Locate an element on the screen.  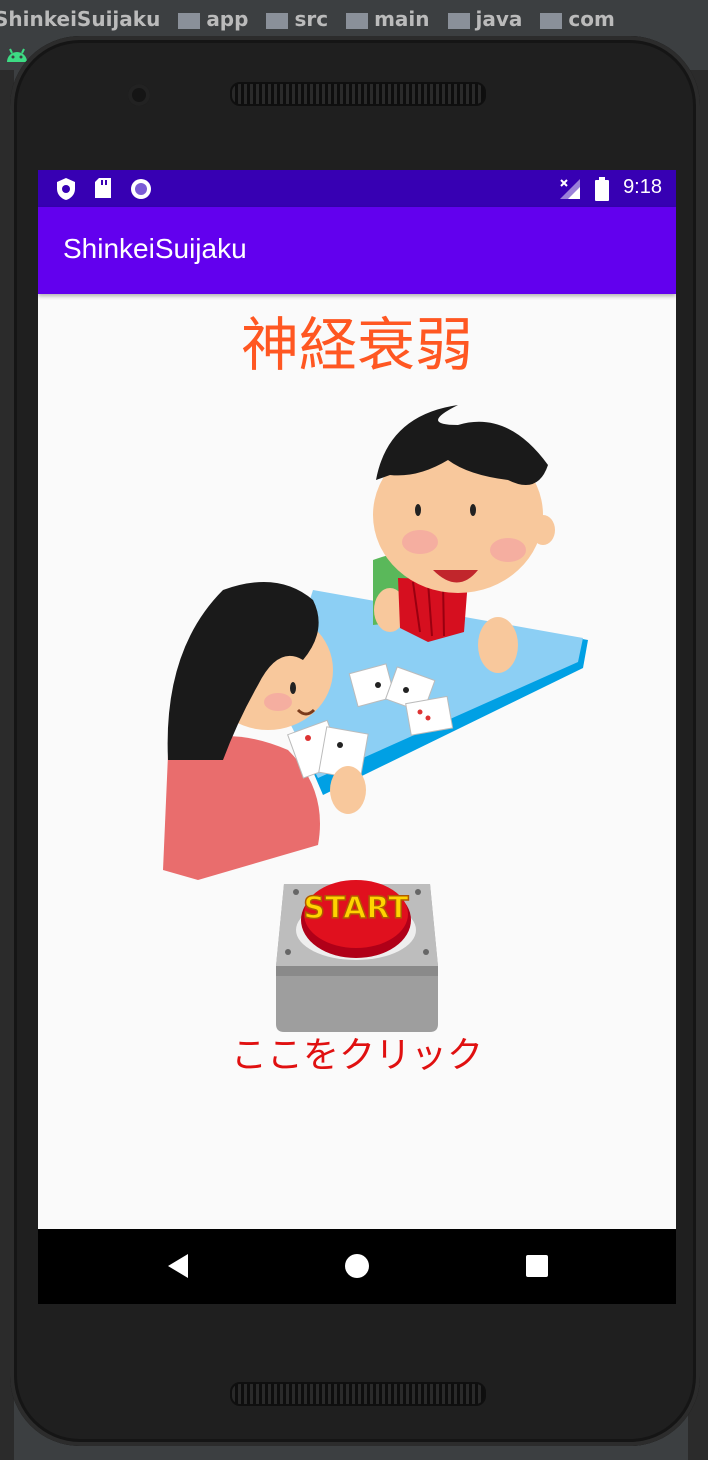
app-title: ShinkeiSuijaku is located at coordinates (155, 248).